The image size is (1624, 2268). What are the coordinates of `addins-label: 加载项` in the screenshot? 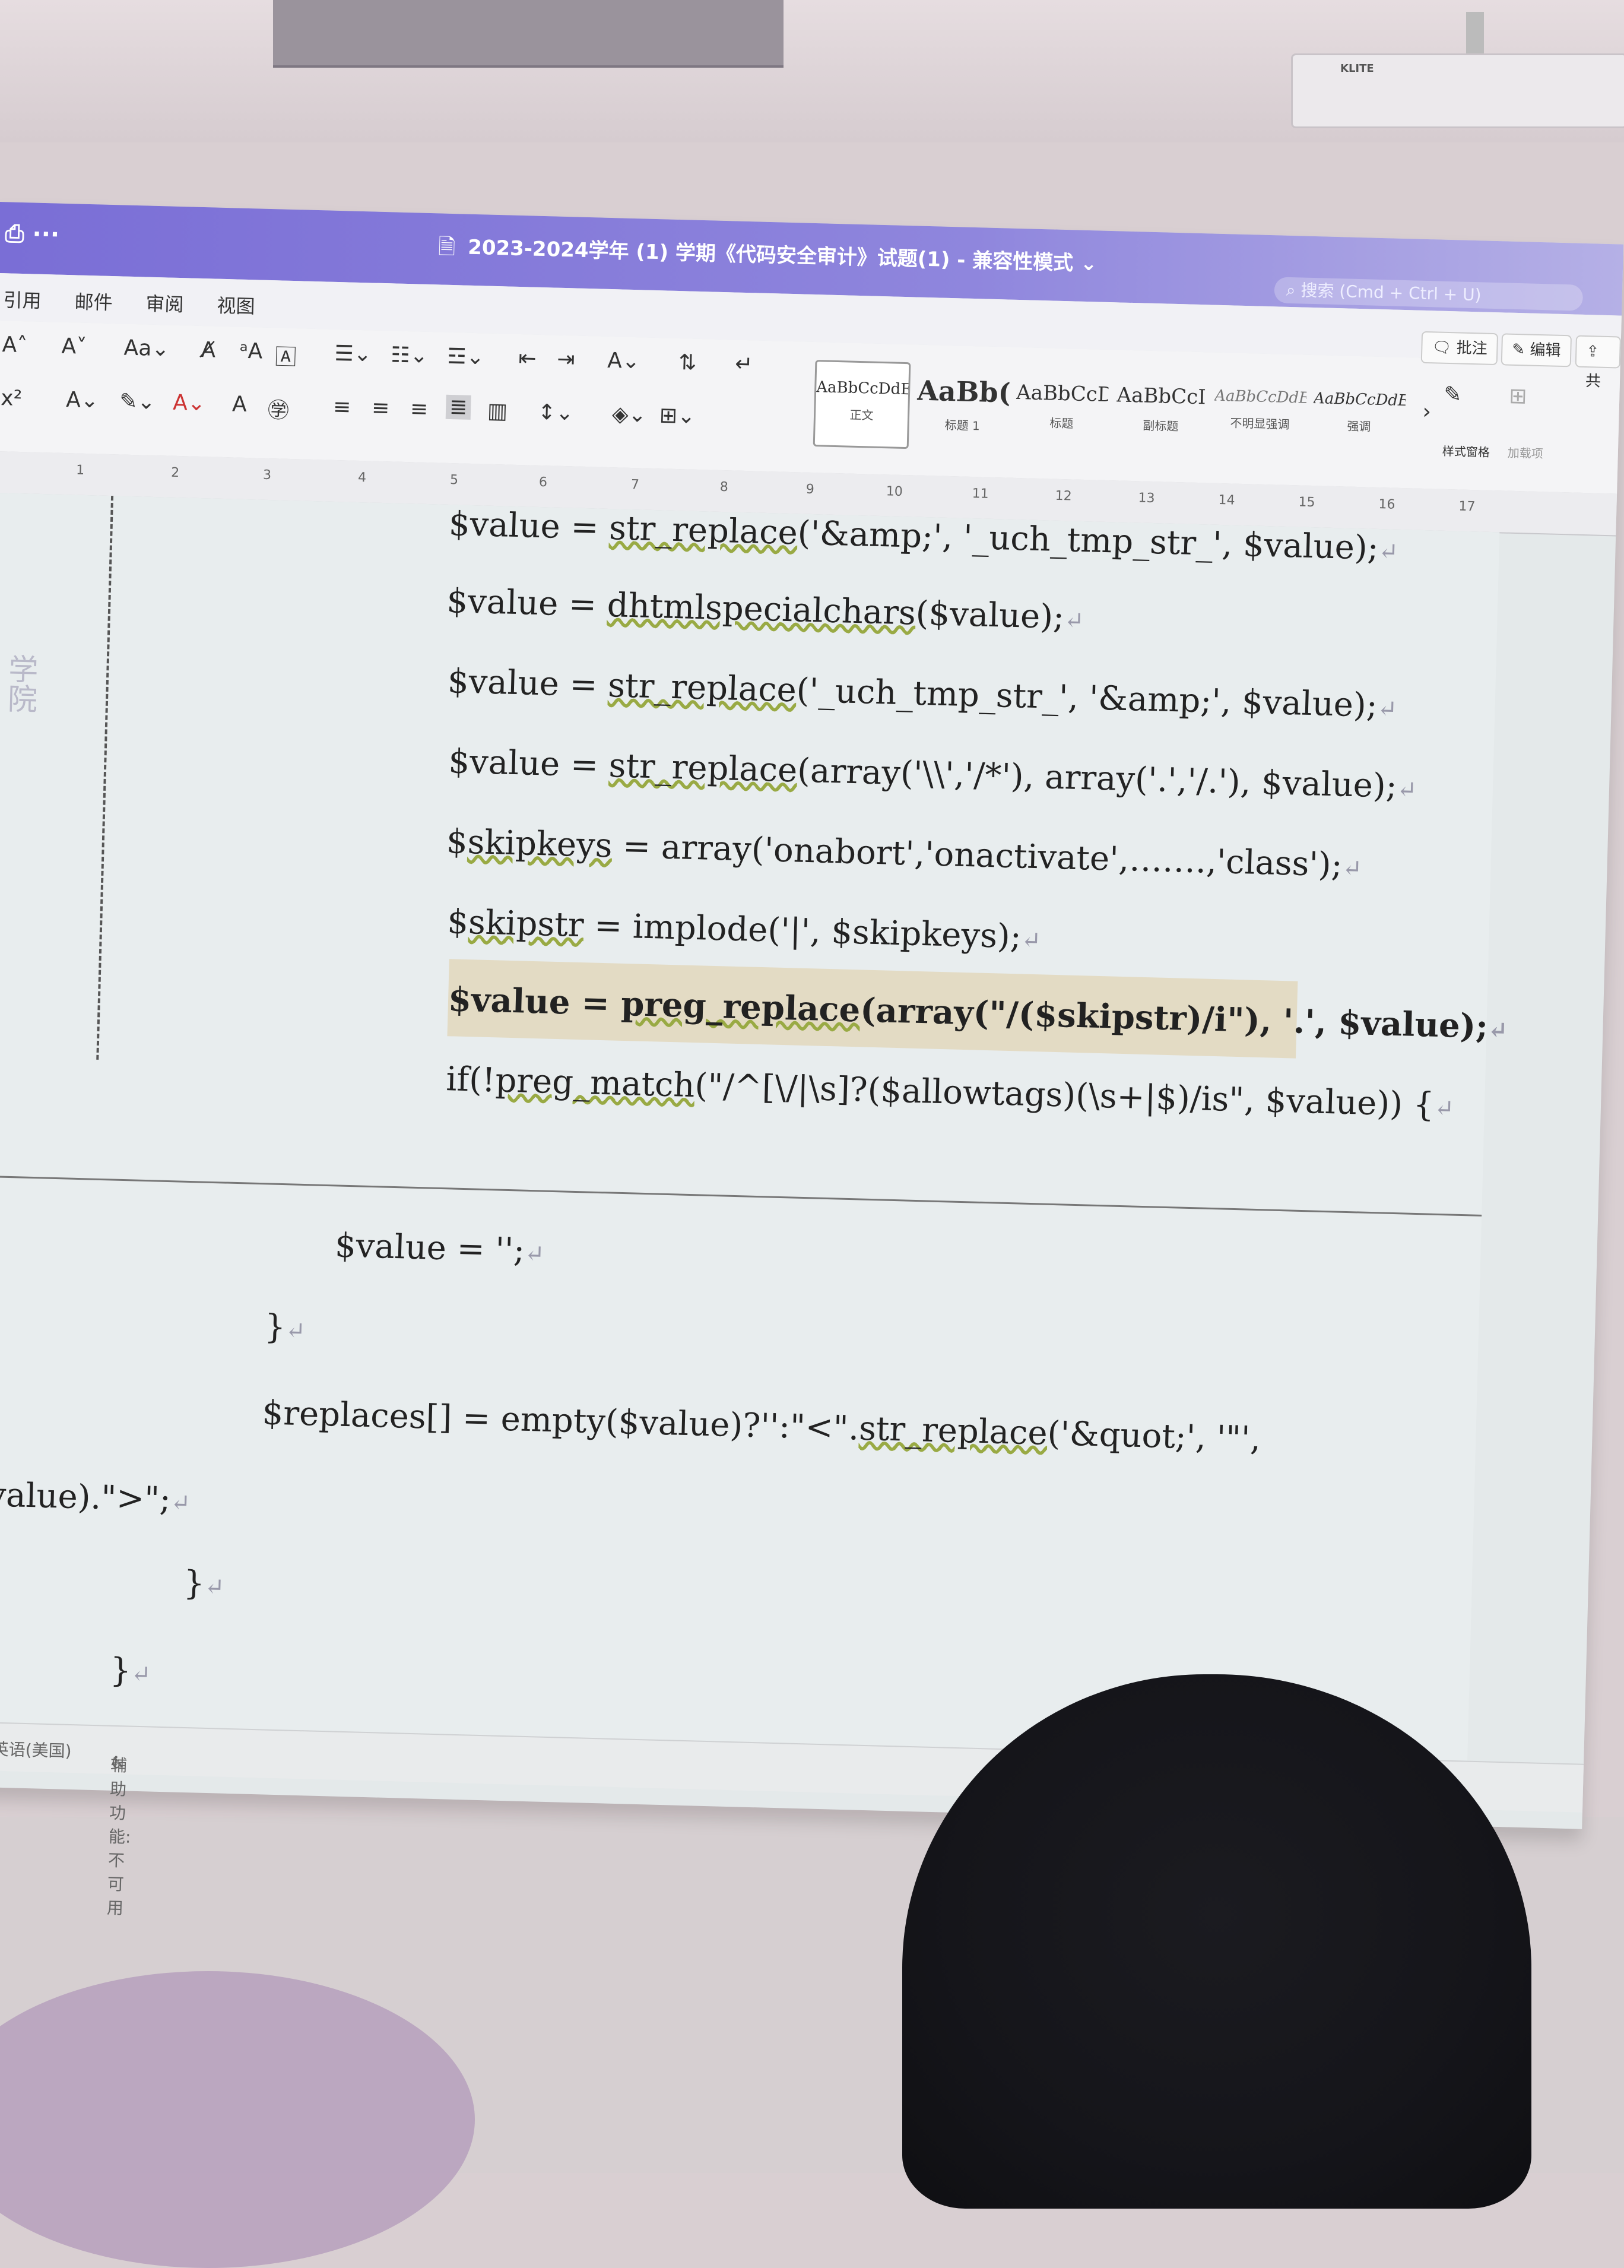 It's located at (1525, 453).